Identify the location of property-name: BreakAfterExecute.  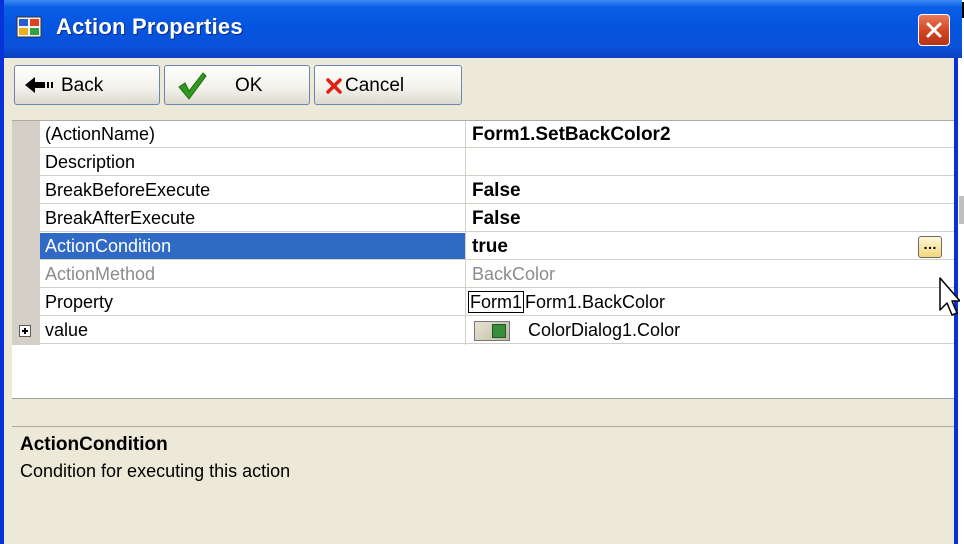
(252, 218).